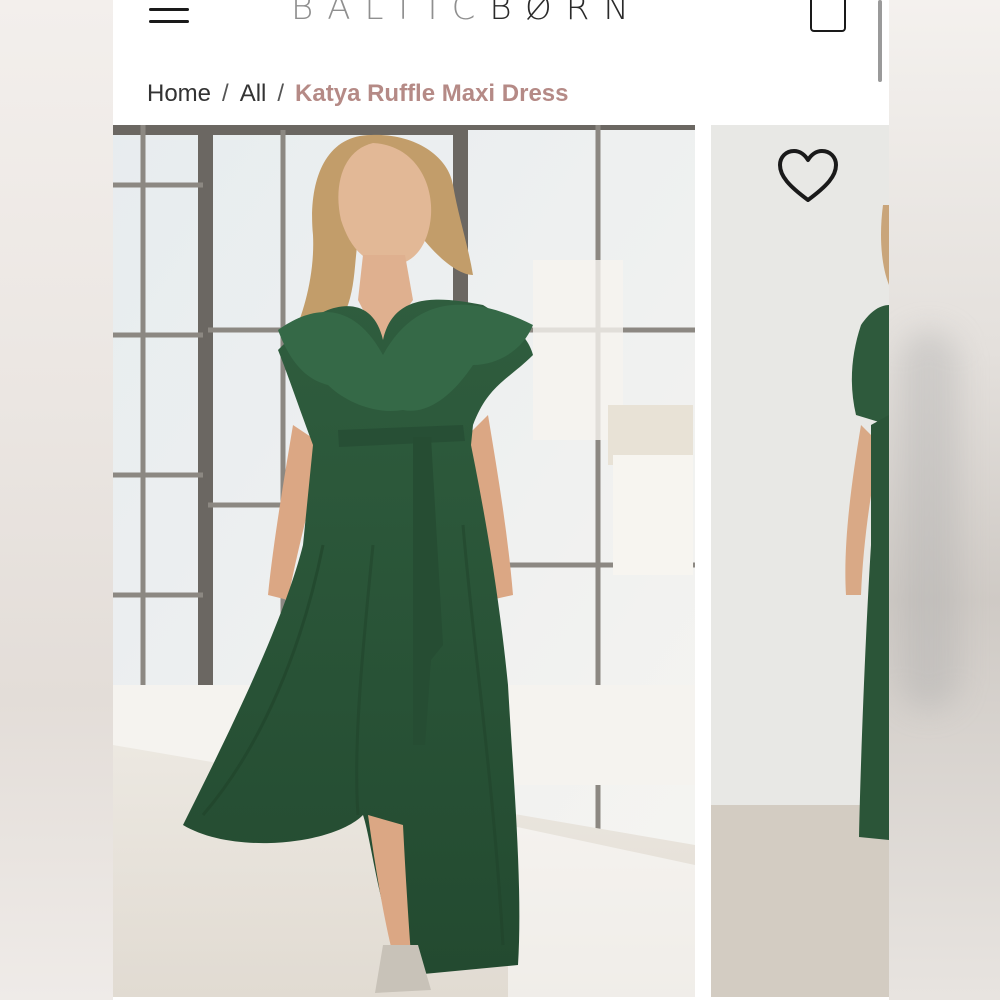 The image size is (1000, 1000). What do you see at coordinates (566, 14) in the screenshot?
I see `logo-text-strong: BØRN` at bounding box center [566, 14].